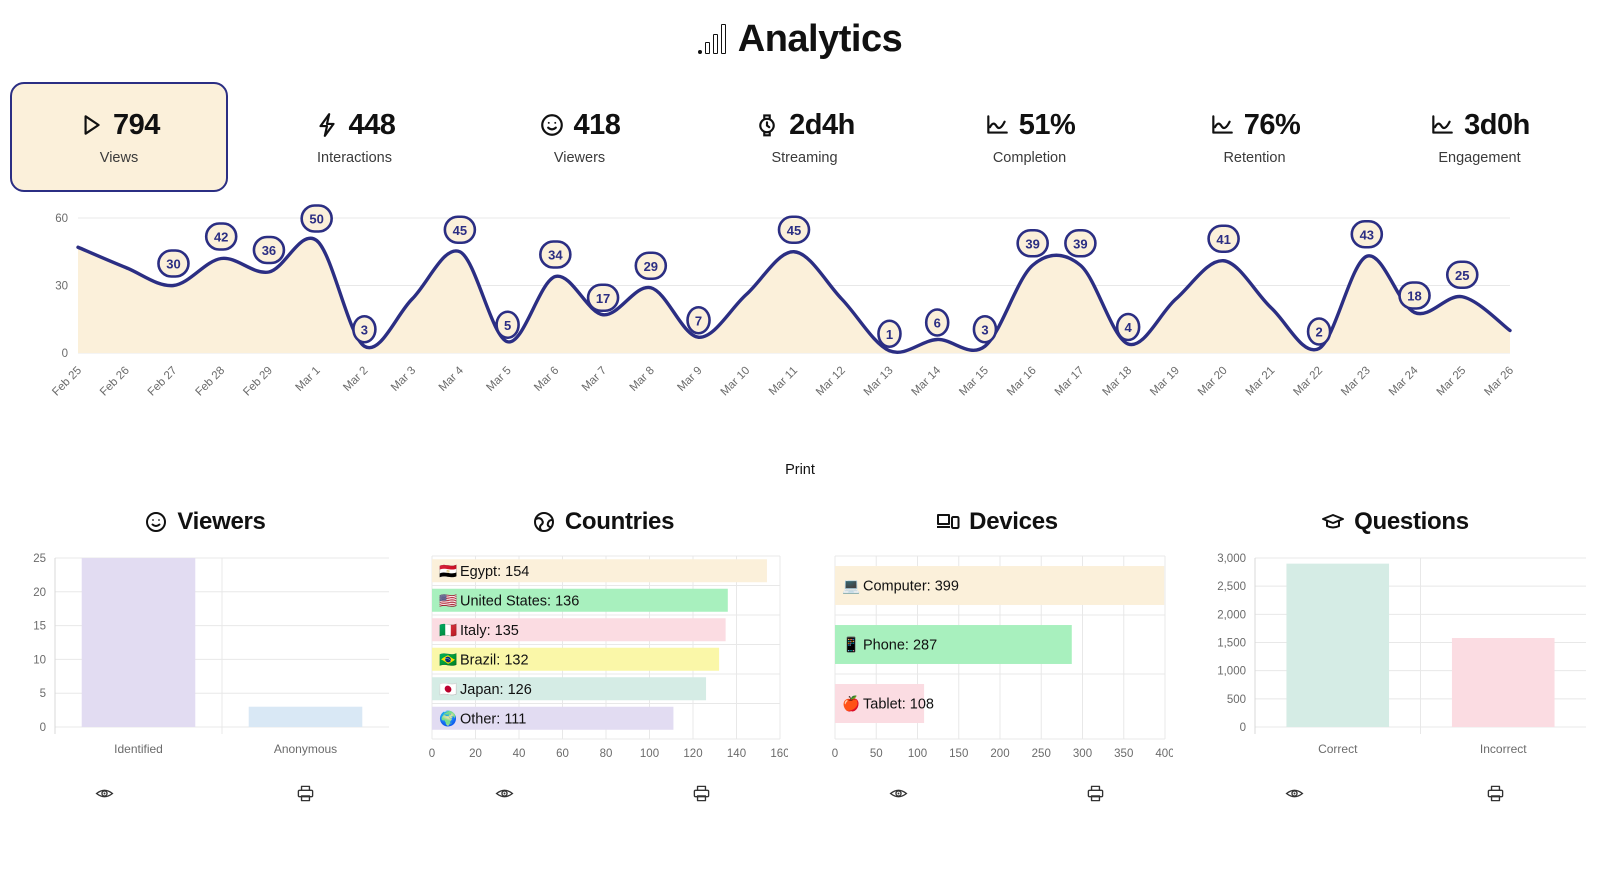 The height and width of the screenshot is (880, 1600). What do you see at coordinates (355, 125) in the screenshot?
I see `stat-value-wrap: 448` at bounding box center [355, 125].